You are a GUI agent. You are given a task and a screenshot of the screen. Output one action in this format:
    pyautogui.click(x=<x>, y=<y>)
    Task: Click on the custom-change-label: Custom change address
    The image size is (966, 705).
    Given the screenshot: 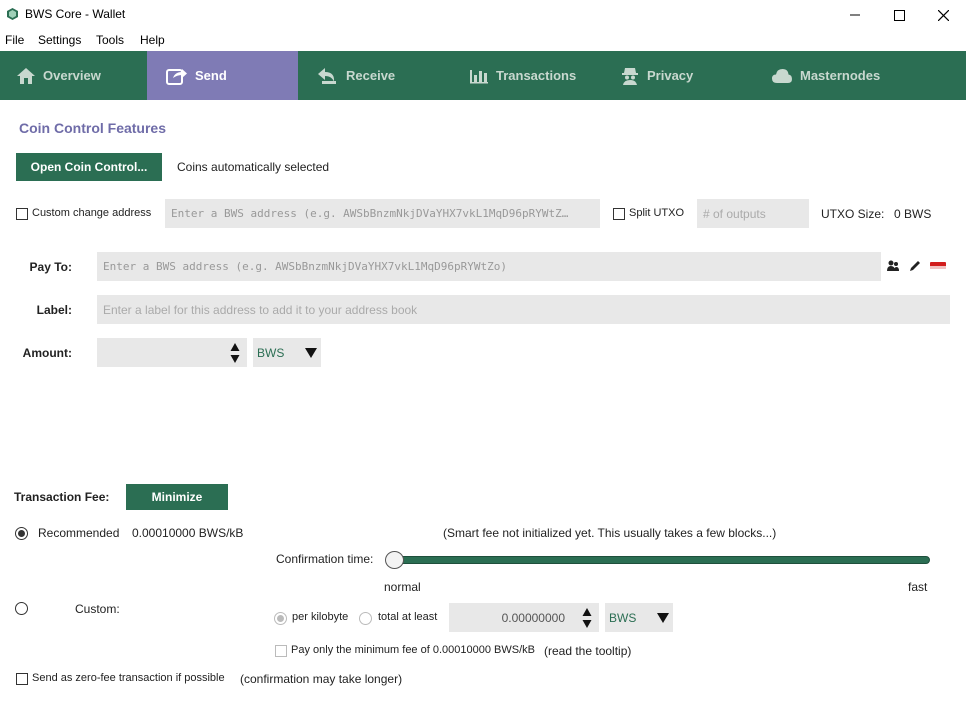 What is the action you would take?
    pyautogui.click(x=92, y=213)
    